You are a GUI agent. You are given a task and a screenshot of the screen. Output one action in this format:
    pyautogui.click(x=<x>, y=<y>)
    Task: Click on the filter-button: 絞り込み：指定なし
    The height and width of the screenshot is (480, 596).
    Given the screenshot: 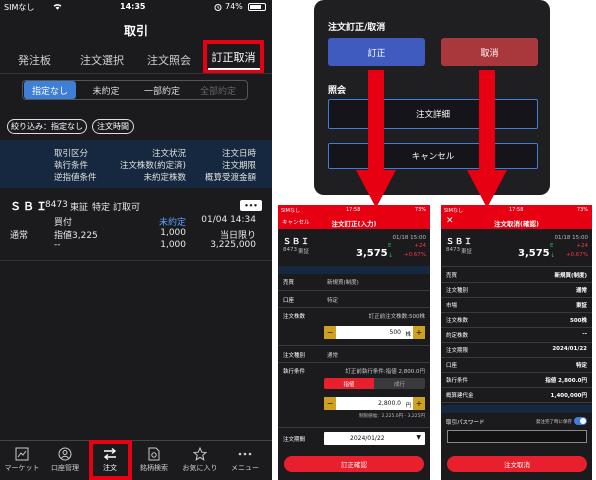 What is the action you would take?
    pyautogui.click(x=47, y=126)
    